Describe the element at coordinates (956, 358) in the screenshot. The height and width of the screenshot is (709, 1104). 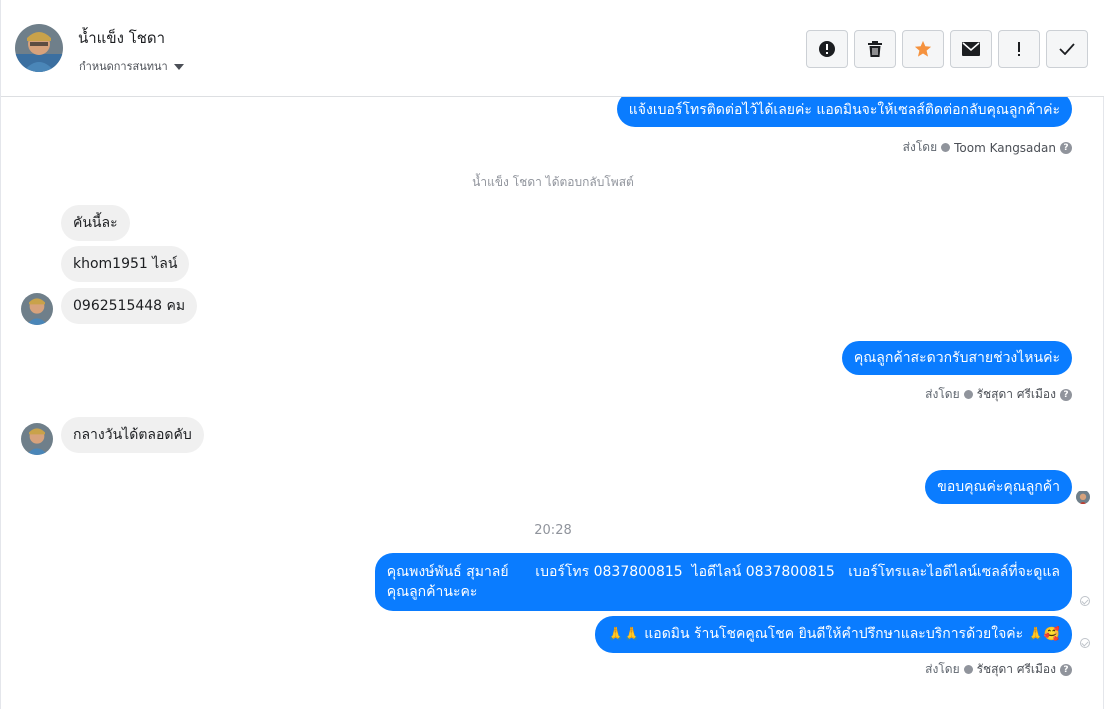
I see `outgoing-message: คุณลูกค้าสะดวกรับสายช่วงไหนค่ะ` at that location.